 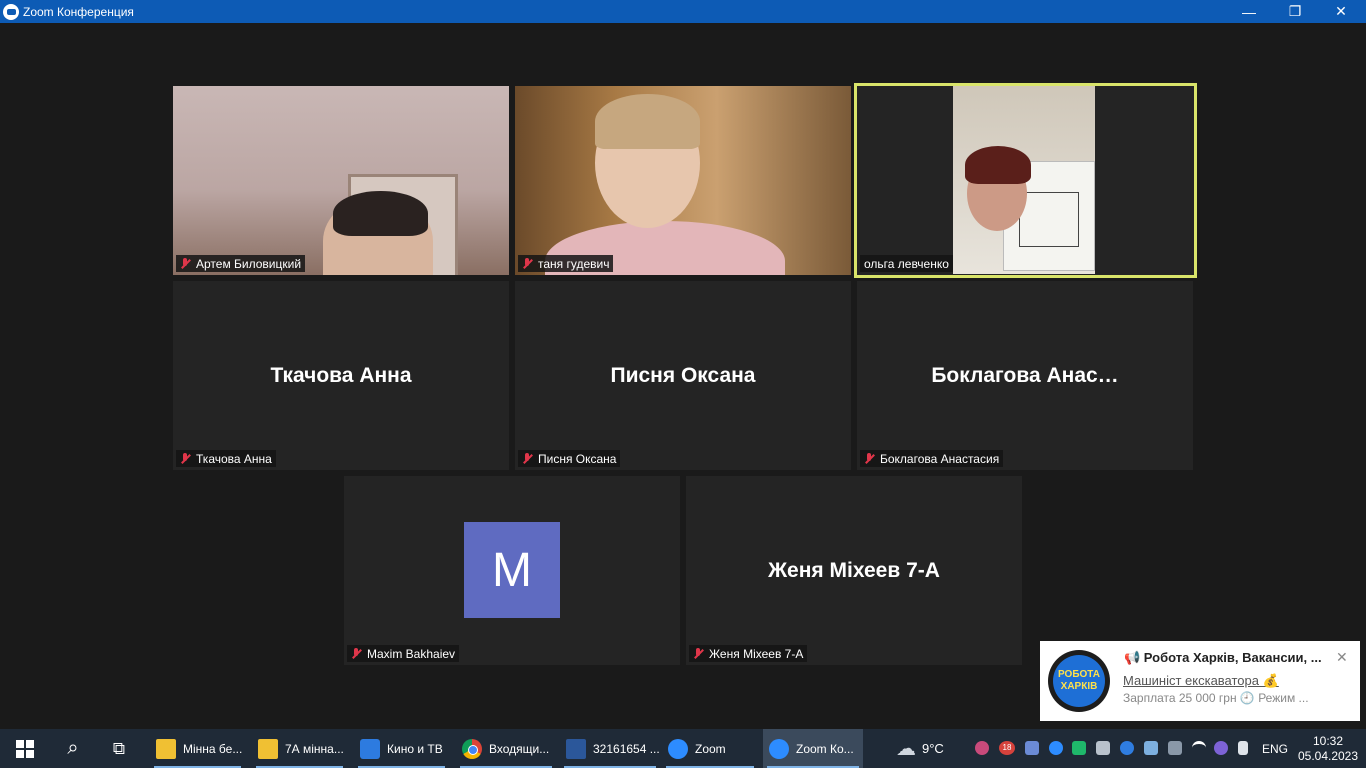 What do you see at coordinates (1199, 748) in the screenshot?
I see `wifi-icon` at bounding box center [1199, 748].